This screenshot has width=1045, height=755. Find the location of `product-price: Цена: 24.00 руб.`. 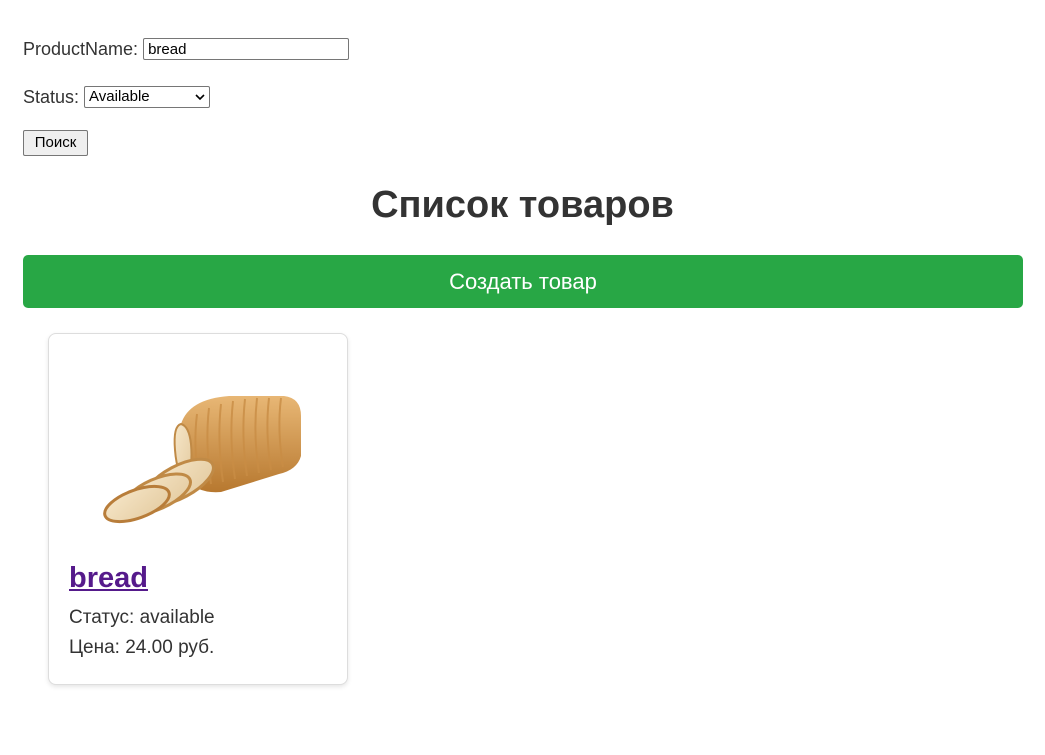

product-price: Цена: 24.00 руб. is located at coordinates (142, 647).